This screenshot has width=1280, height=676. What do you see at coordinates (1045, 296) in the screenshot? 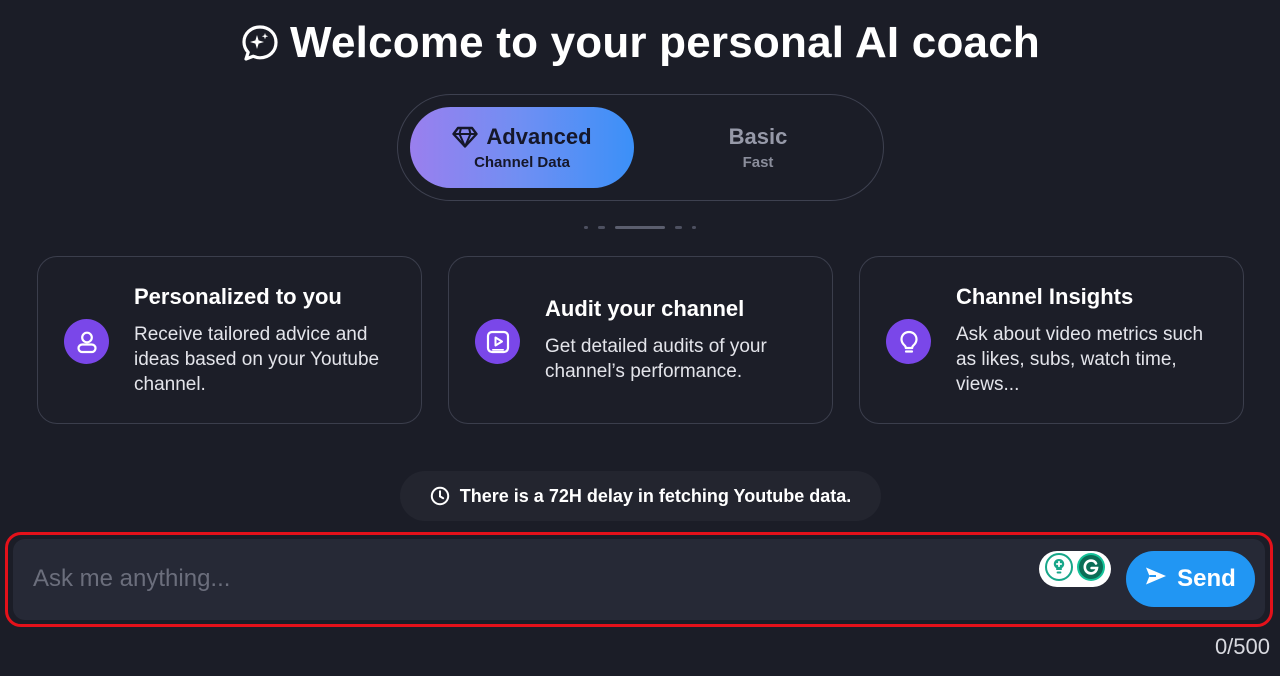
I see `card-title: Channel Insights` at bounding box center [1045, 296].